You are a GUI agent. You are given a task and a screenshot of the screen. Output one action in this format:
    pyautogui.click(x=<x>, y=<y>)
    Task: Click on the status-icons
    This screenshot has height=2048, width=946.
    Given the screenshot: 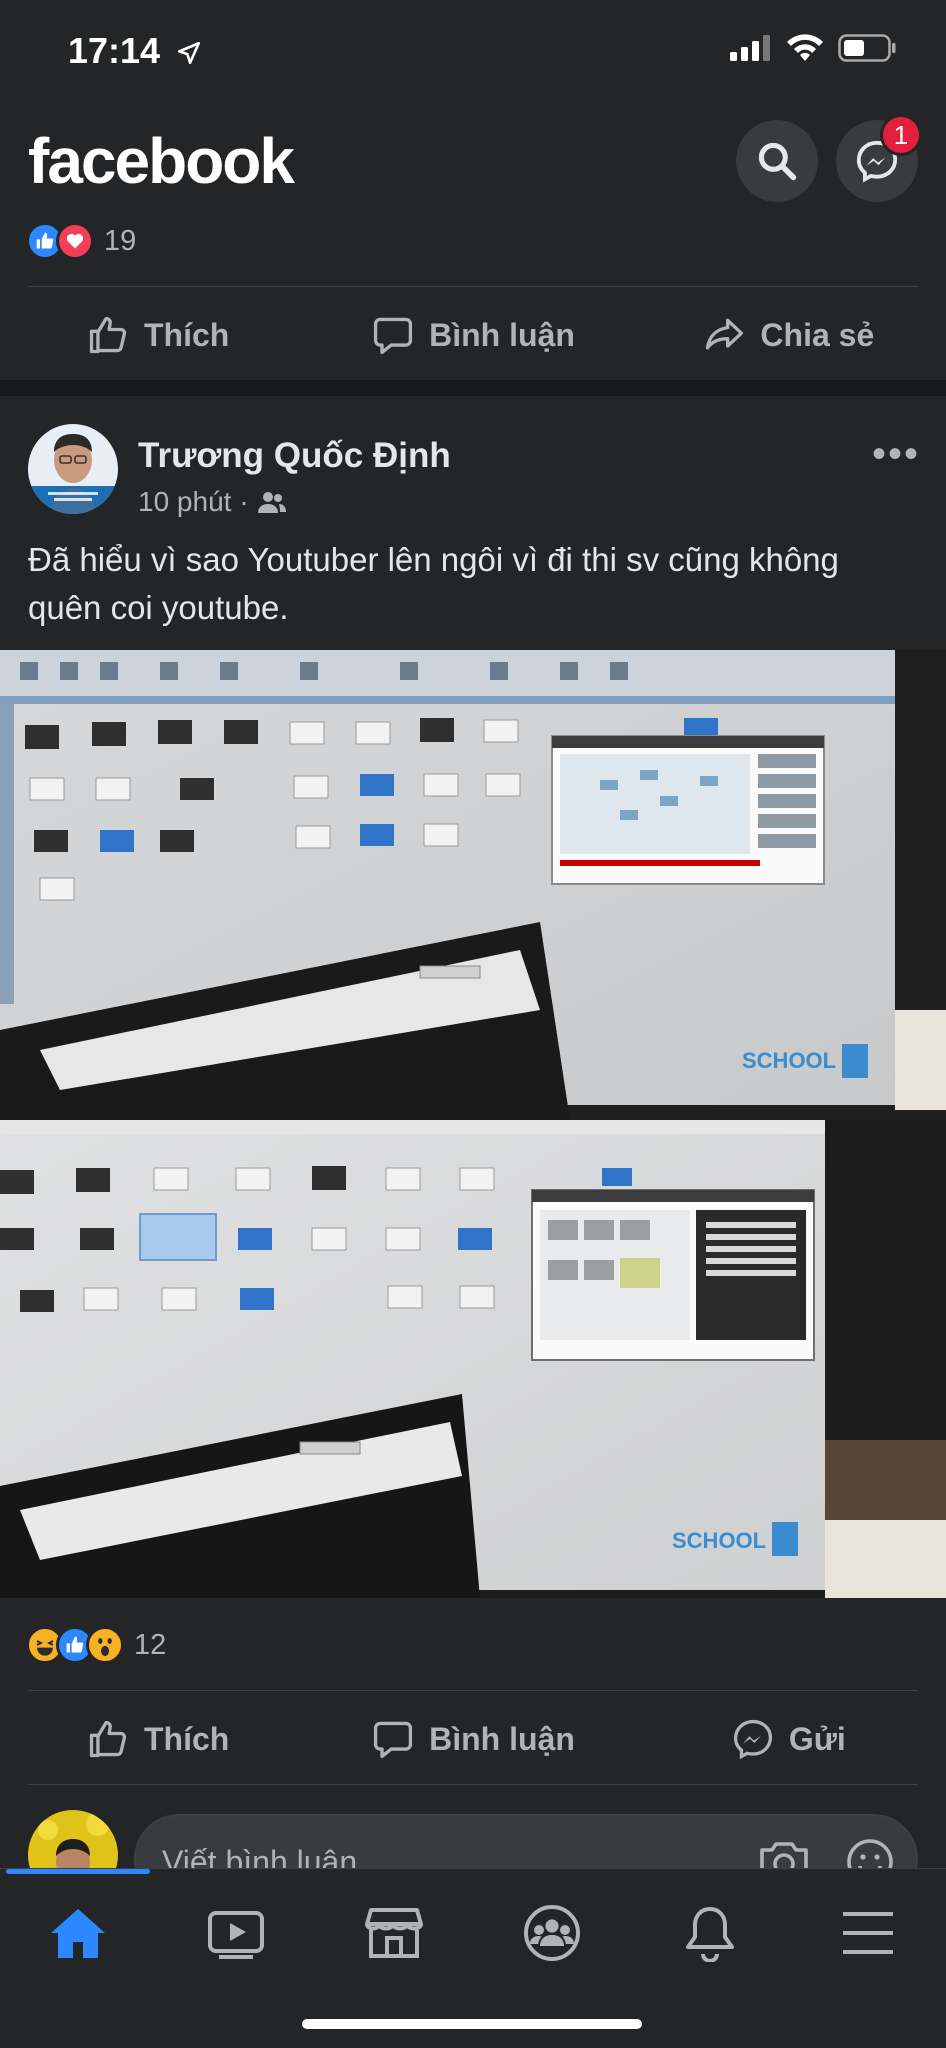 What is the action you would take?
    pyautogui.click(x=813, y=48)
    